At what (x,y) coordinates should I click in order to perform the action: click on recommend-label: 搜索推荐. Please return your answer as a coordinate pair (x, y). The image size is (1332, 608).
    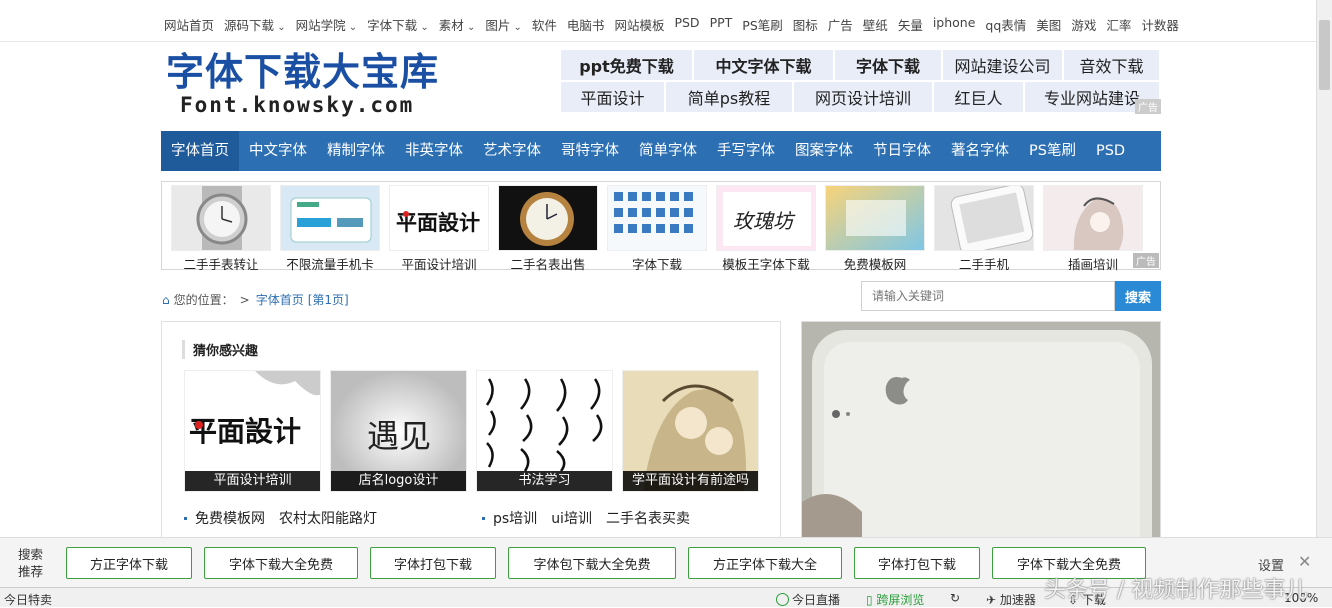
    Looking at the image, I should click on (31, 563).